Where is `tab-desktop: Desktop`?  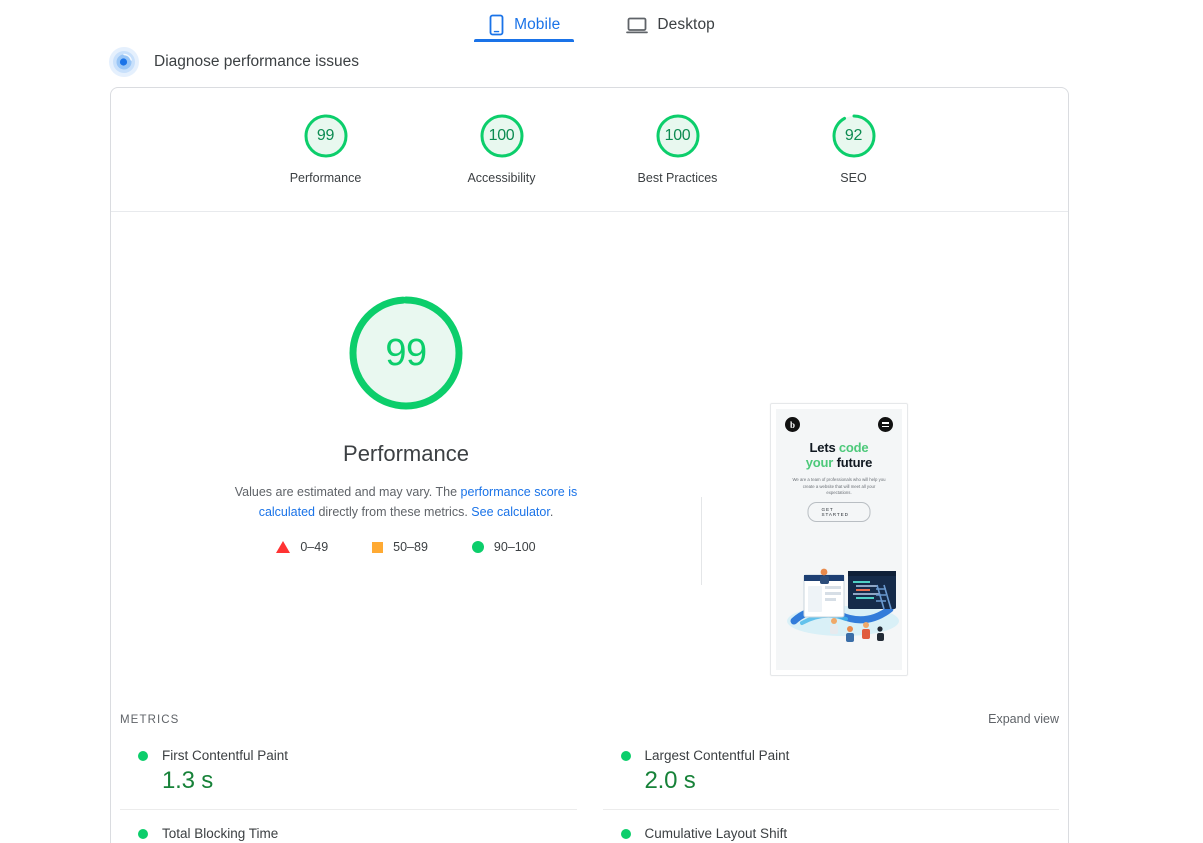
tab-desktop: Desktop is located at coordinates (670, 21).